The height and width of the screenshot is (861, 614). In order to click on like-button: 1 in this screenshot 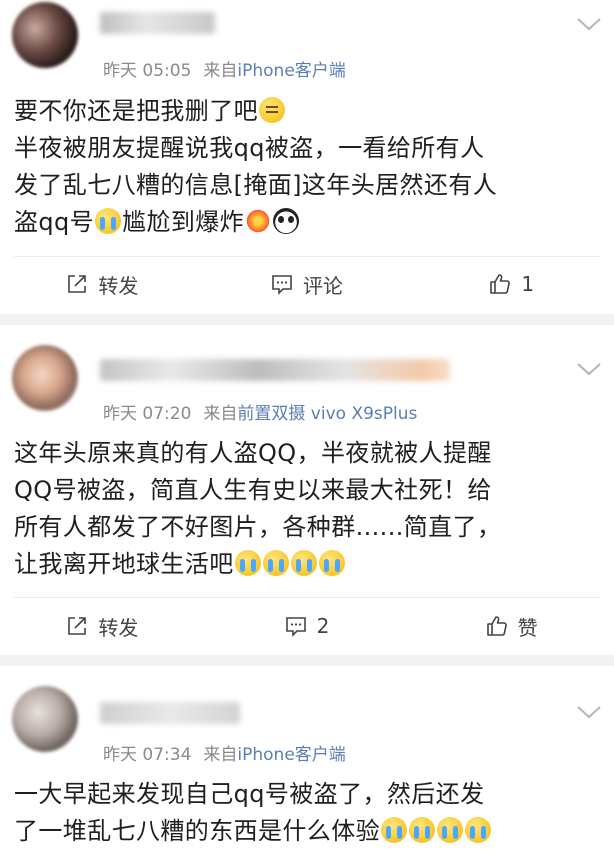, I will do `click(511, 284)`.